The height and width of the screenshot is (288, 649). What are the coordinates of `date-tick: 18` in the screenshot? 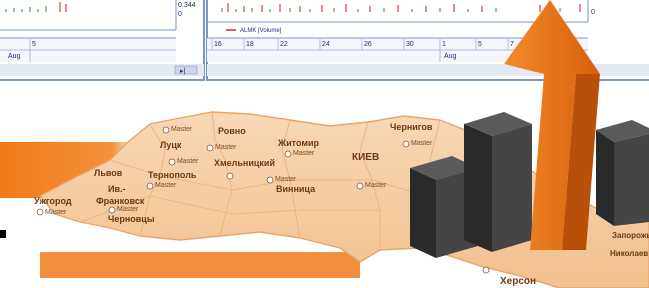 It's located at (250, 44).